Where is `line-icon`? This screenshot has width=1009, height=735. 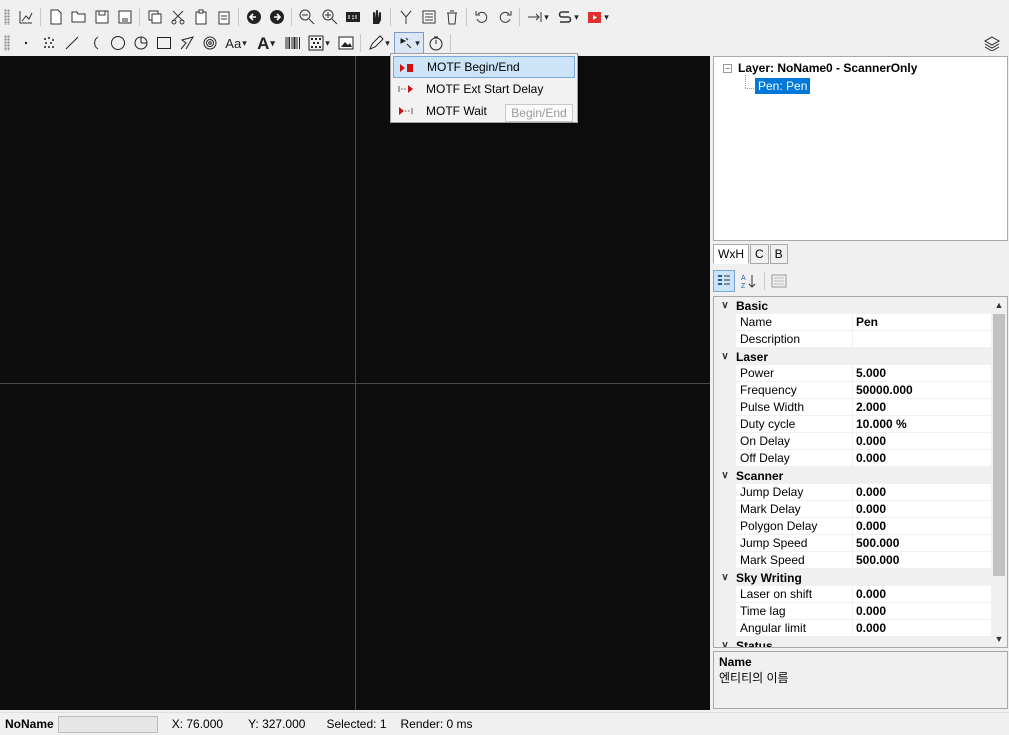
line-icon is located at coordinates (71, 43).